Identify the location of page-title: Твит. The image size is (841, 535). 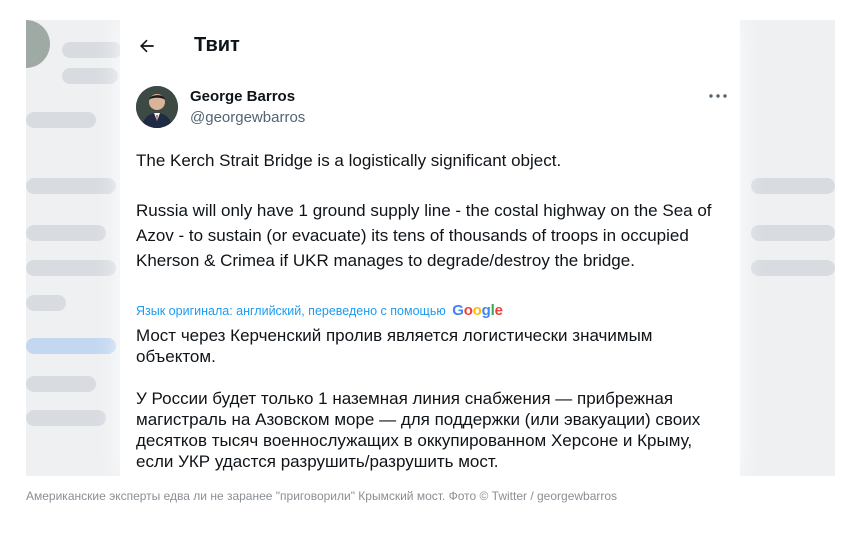
(217, 45).